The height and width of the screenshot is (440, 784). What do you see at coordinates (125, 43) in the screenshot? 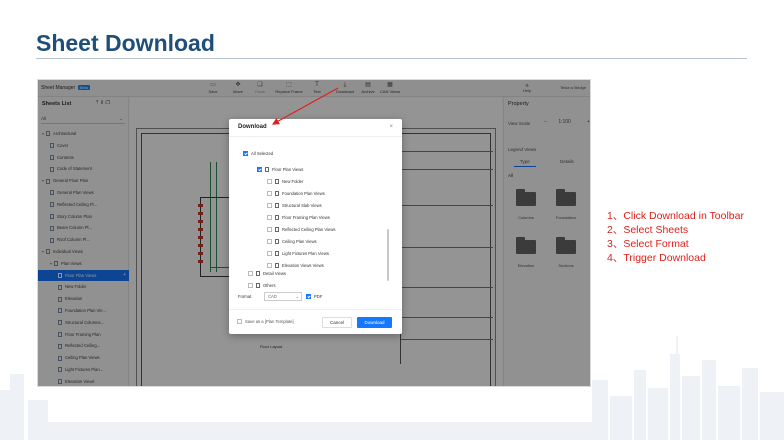
I see `slide-title: Sheet Download` at bounding box center [125, 43].